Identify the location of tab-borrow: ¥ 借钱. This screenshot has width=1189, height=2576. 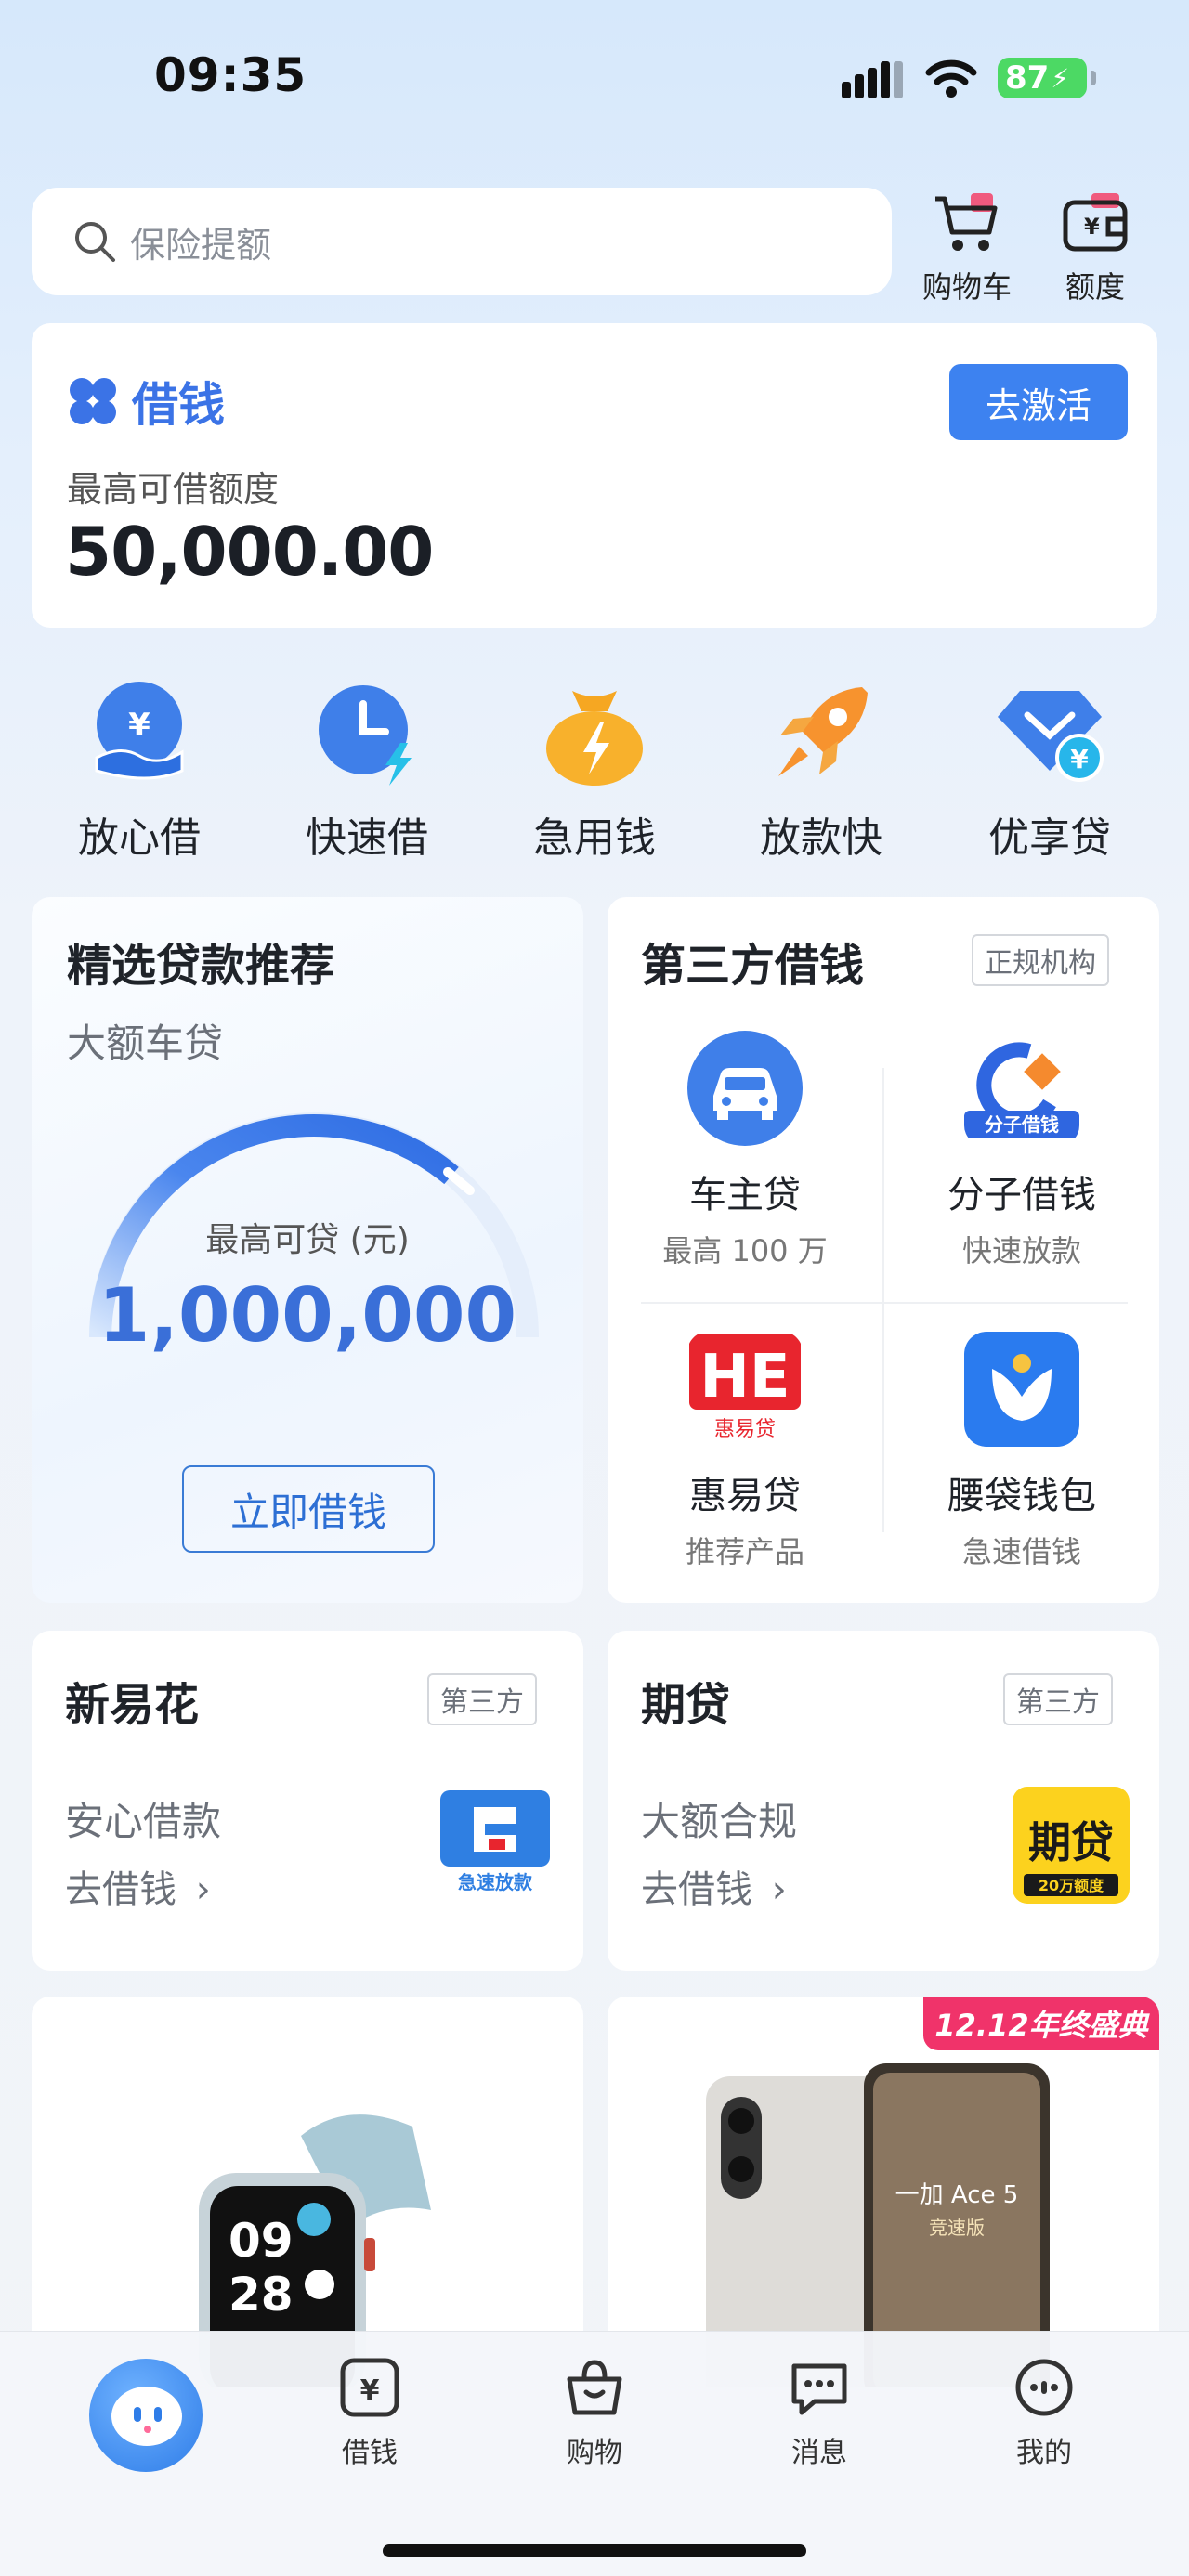
(370, 2412).